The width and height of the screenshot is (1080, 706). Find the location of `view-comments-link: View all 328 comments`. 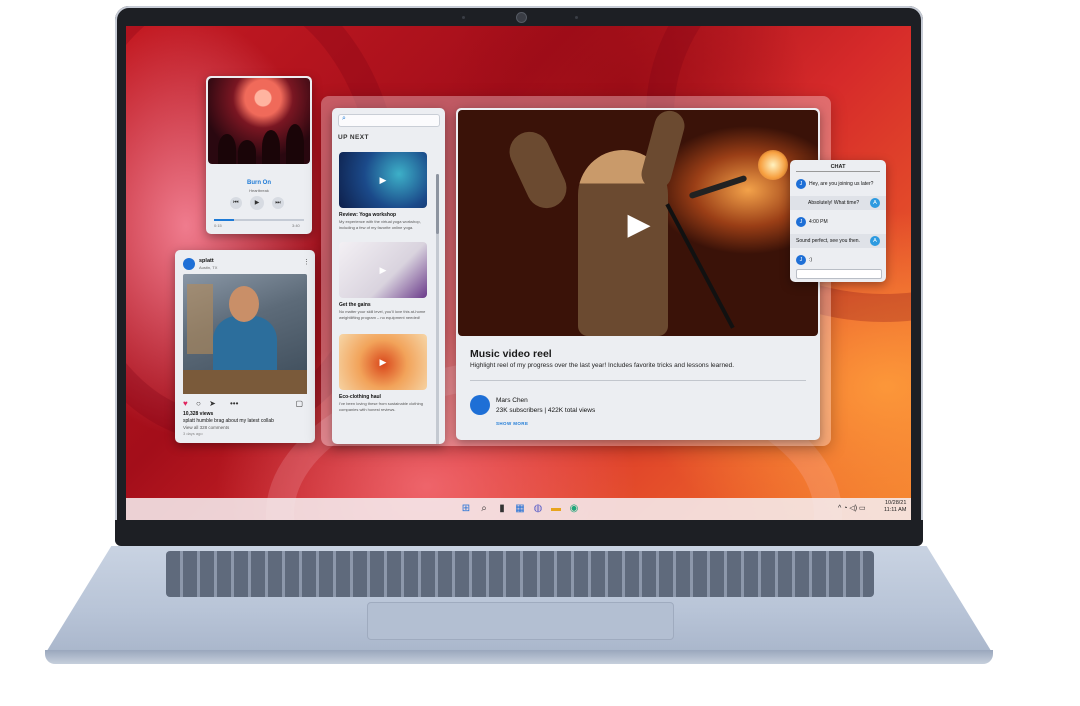

view-comments-link: View all 328 comments is located at coordinates (206, 427).